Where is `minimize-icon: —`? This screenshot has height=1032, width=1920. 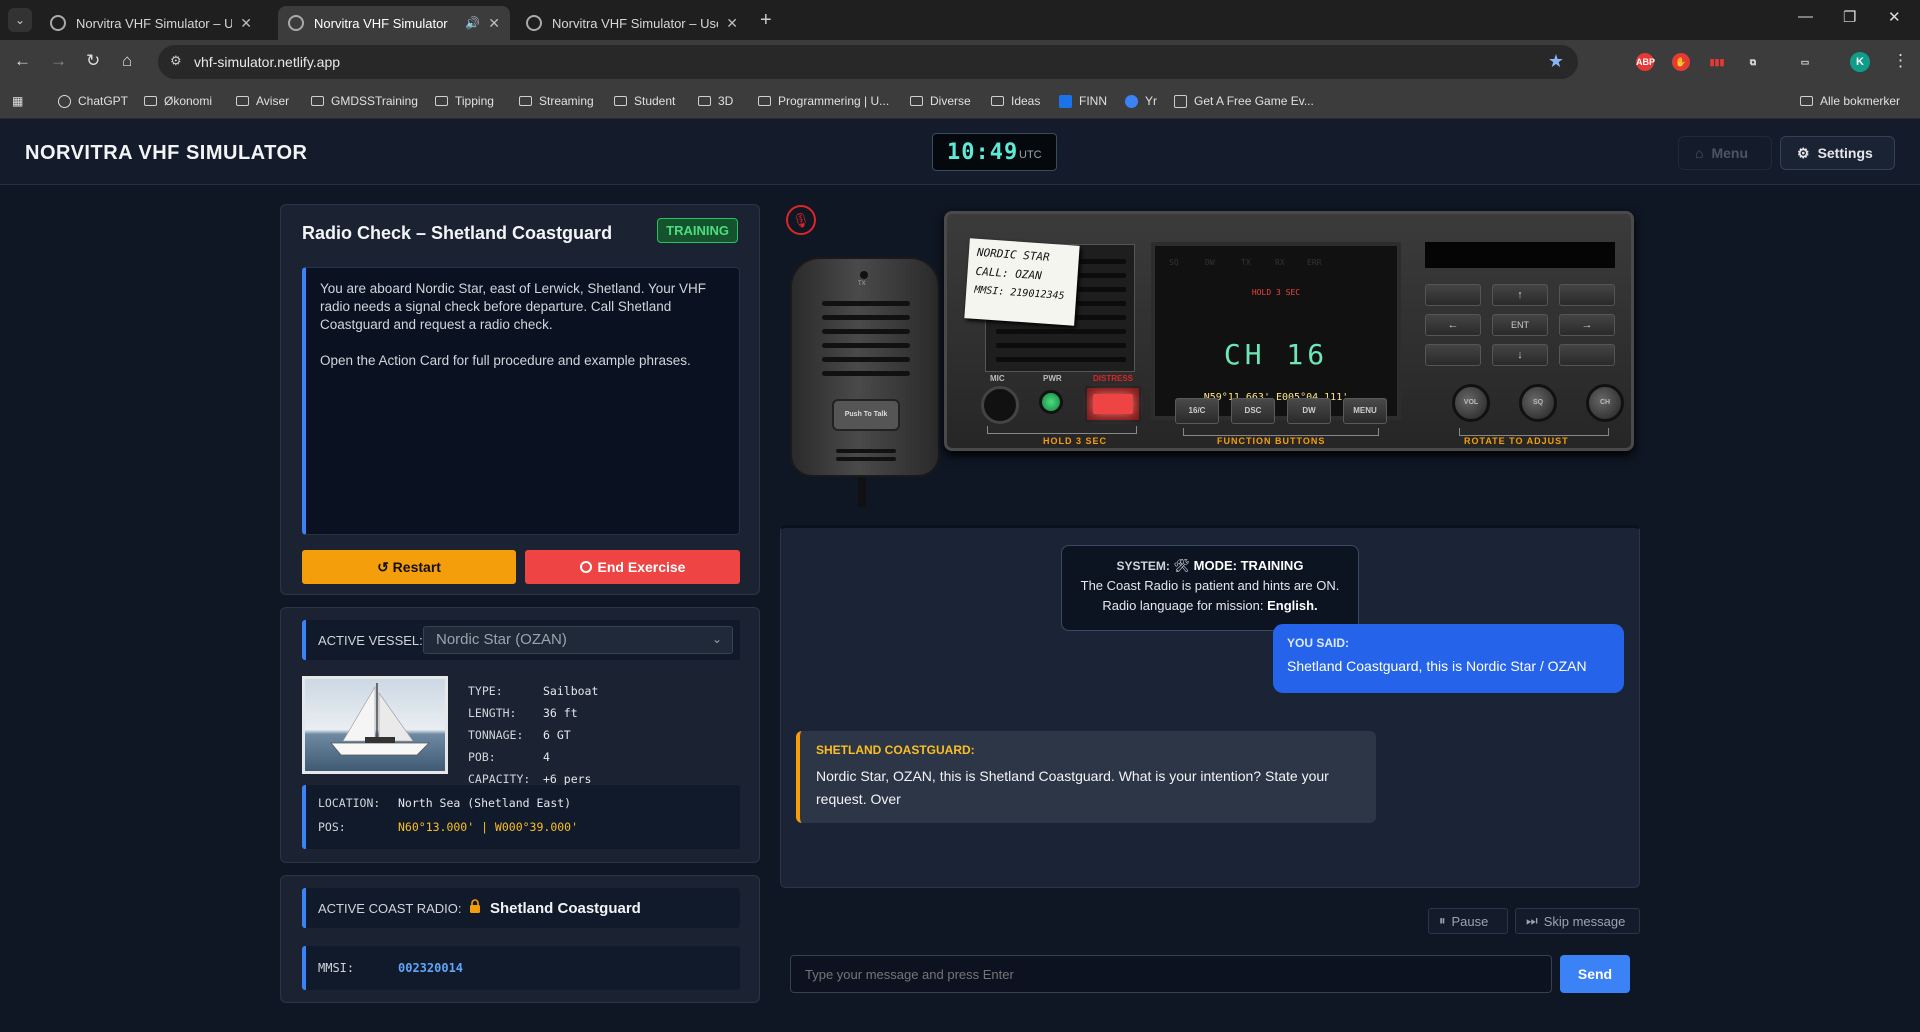 minimize-icon: — is located at coordinates (1805, 16).